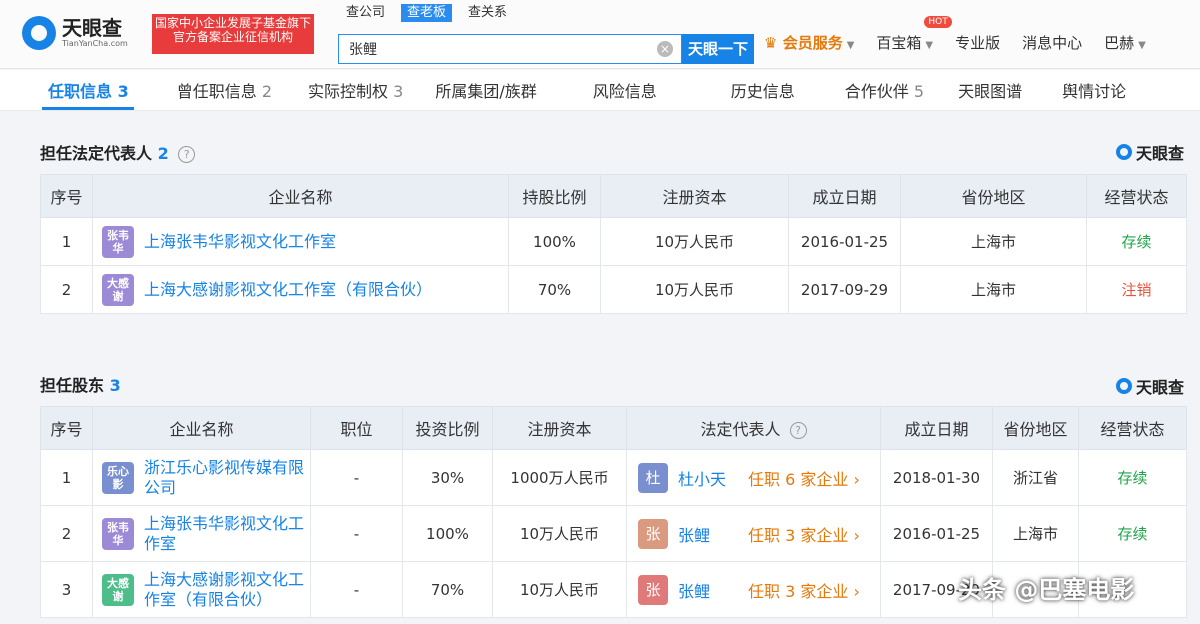 This screenshot has width=1200, height=624. Describe the element at coordinates (694, 196) in the screenshot. I see `col-header-capital: 注册资本` at that location.